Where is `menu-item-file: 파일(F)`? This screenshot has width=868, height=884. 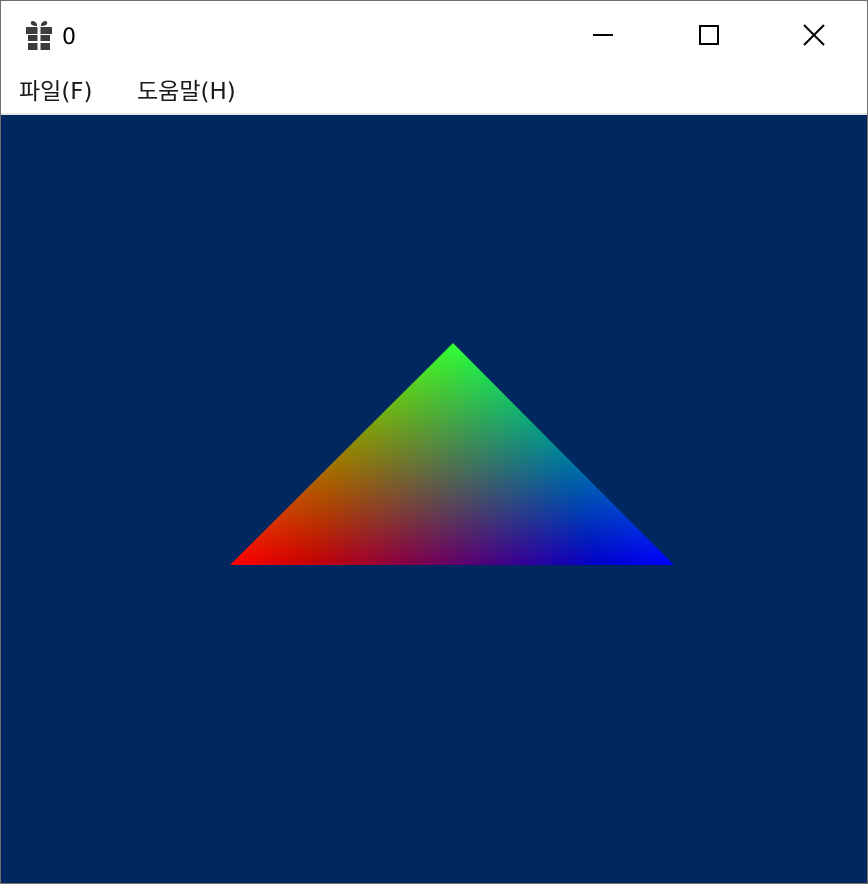 menu-item-file: 파일(F) is located at coordinates (56, 92).